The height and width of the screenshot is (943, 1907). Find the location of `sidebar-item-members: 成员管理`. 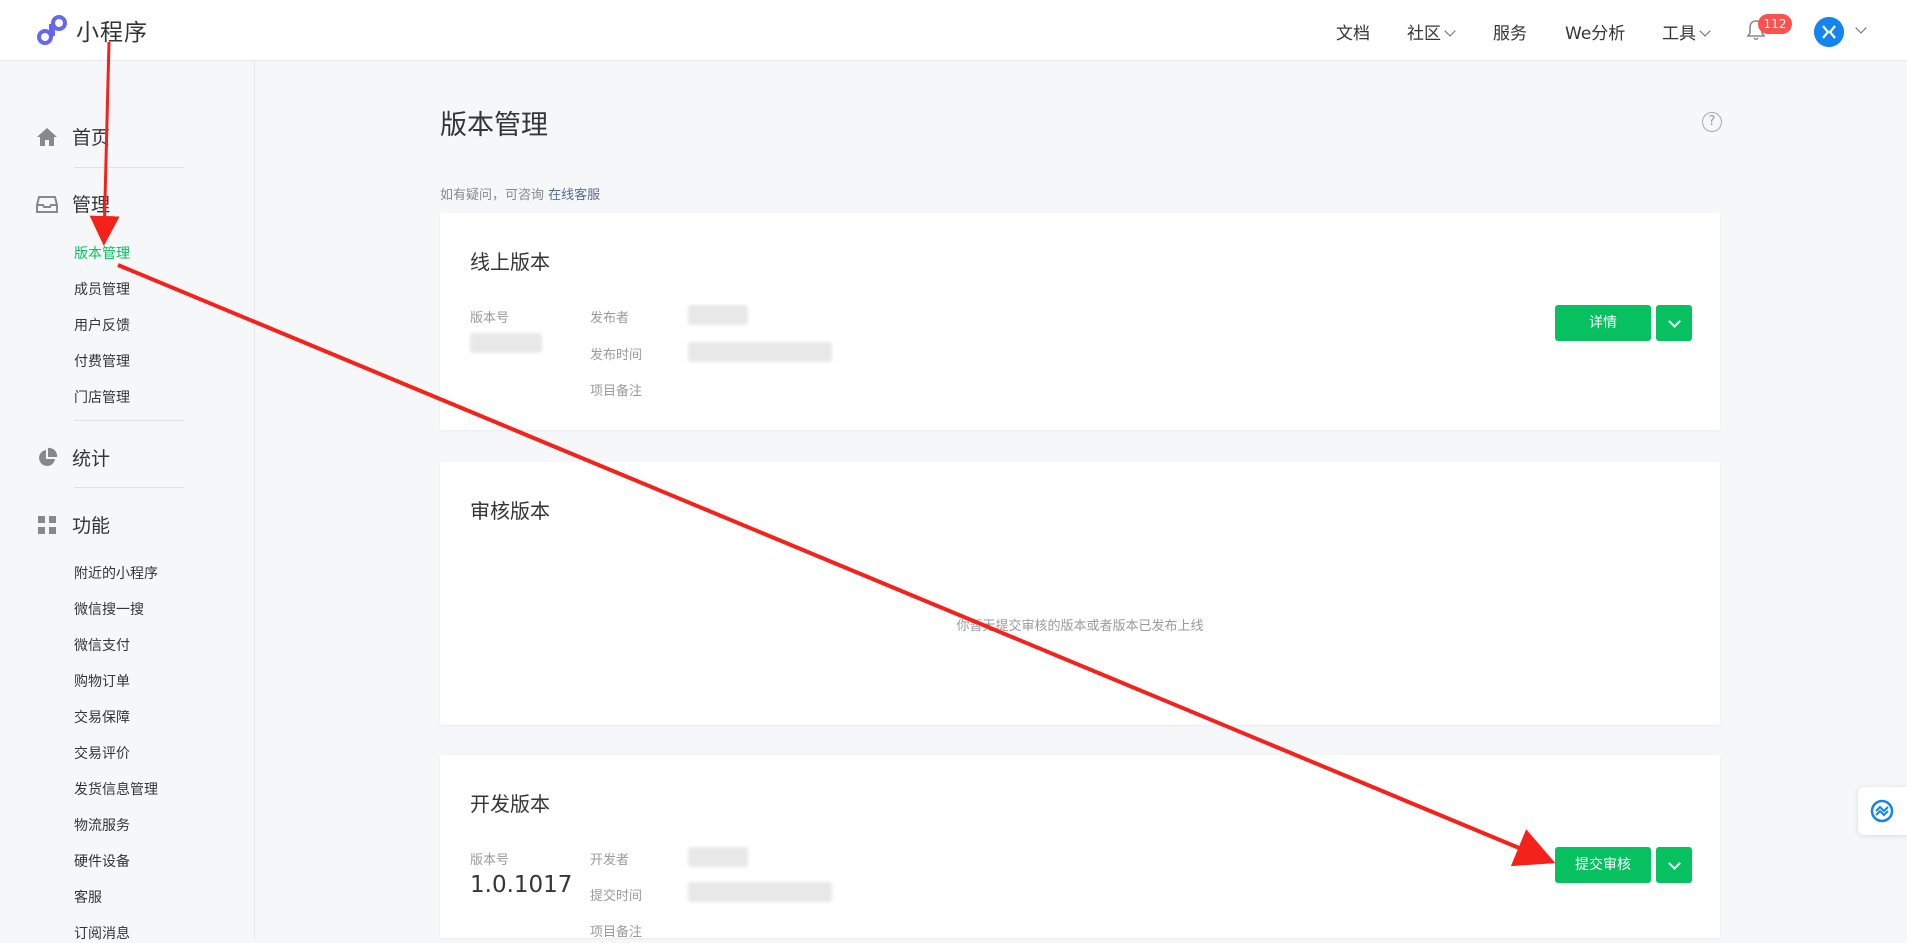

sidebar-item-members: 成员管理 is located at coordinates (102, 289).